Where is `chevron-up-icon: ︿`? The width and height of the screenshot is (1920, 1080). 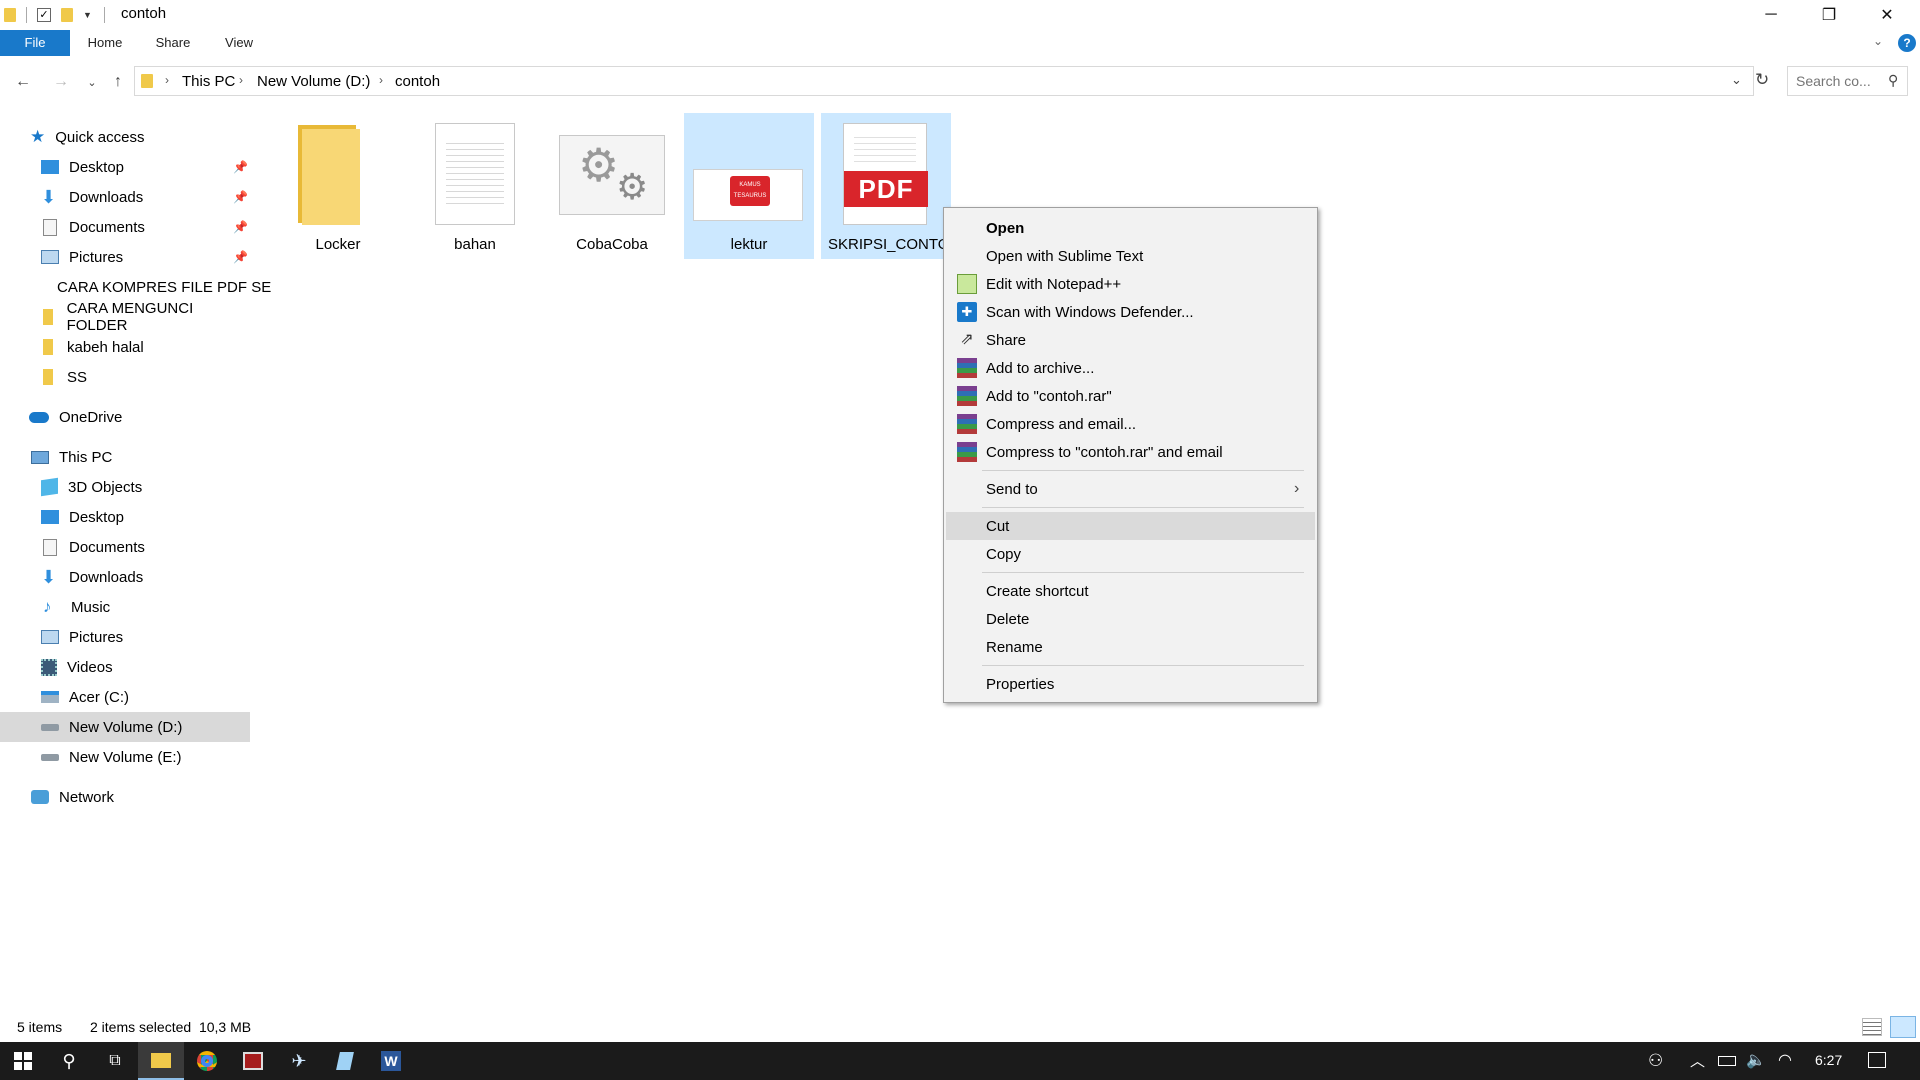
chevron-up-icon: ︿ is located at coordinates (1697, 1060).